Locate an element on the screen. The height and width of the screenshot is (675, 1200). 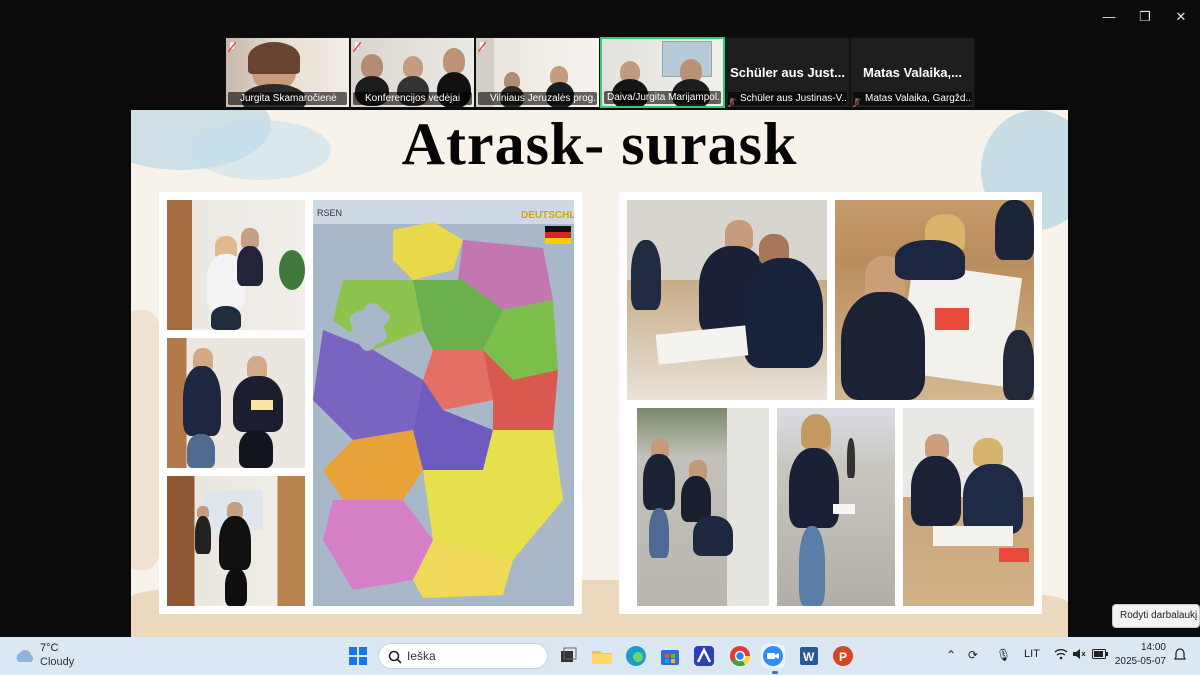
search-placeholder: Ieška is located at coordinates (421, 656).